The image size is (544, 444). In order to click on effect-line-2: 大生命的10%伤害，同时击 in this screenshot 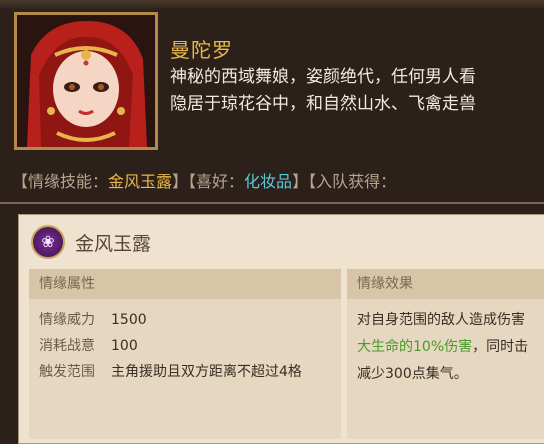, I will do `click(450, 347)`.